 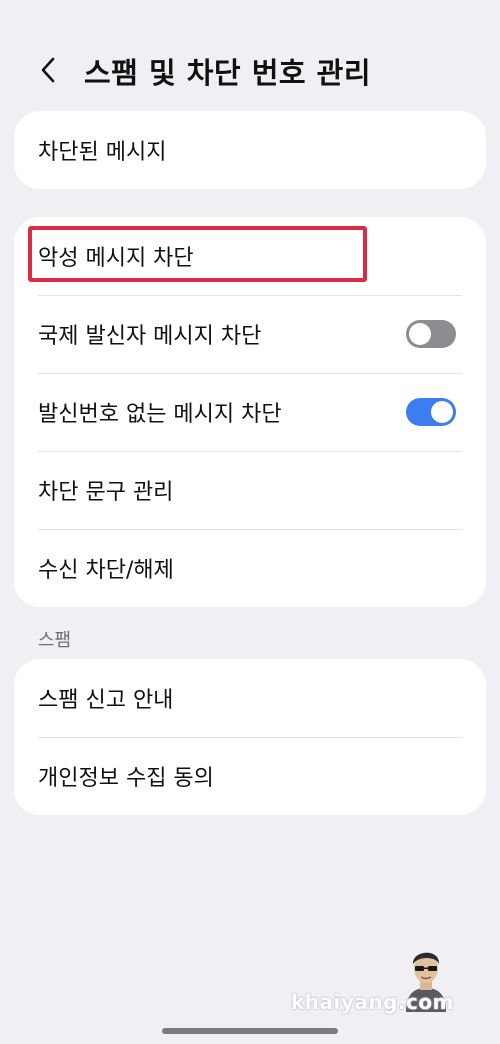 What do you see at coordinates (160, 414) in the screenshot?
I see `no-caller-id-block-label: 발신번호 없는 메시지 차단` at bounding box center [160, 414].